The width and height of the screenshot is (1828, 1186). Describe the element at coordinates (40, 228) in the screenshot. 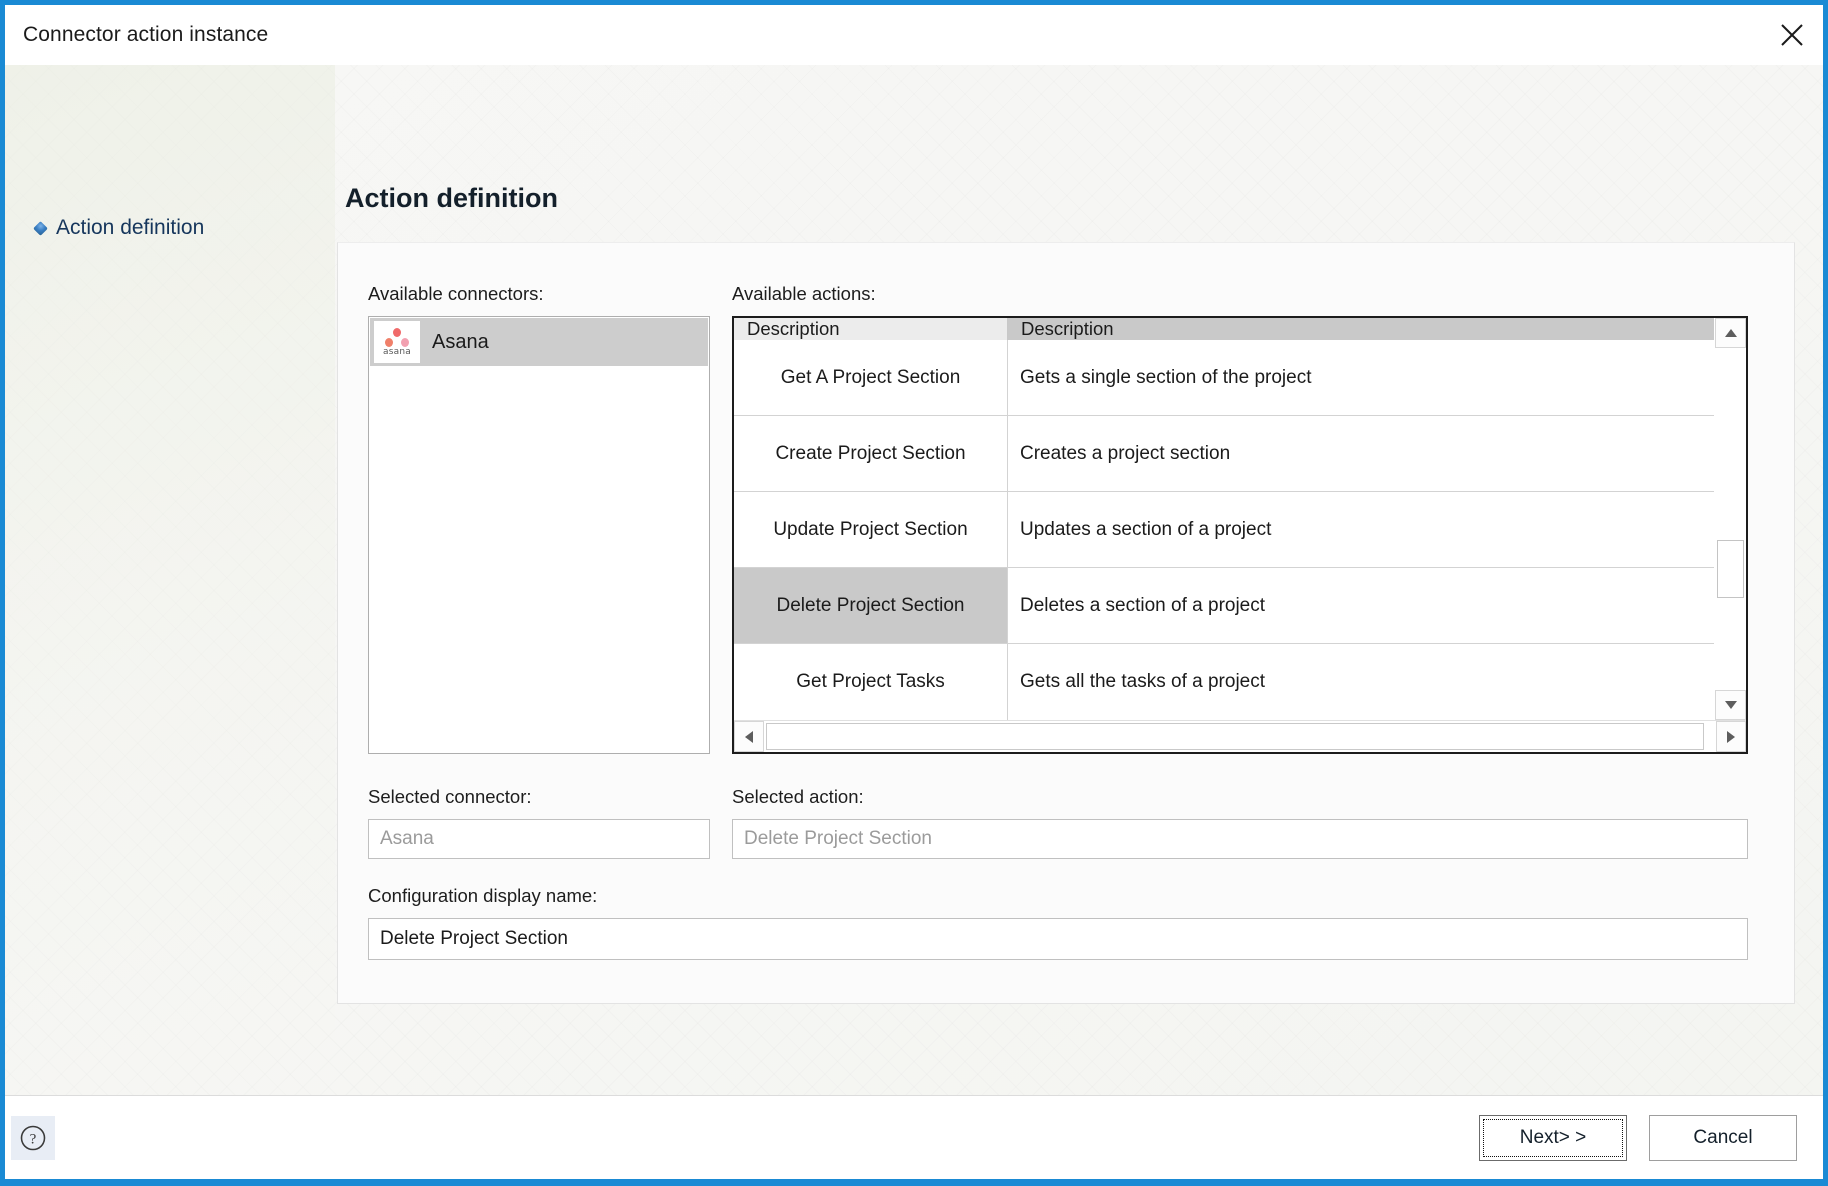

I see `blue-diamond-bullet-icon` at that location.